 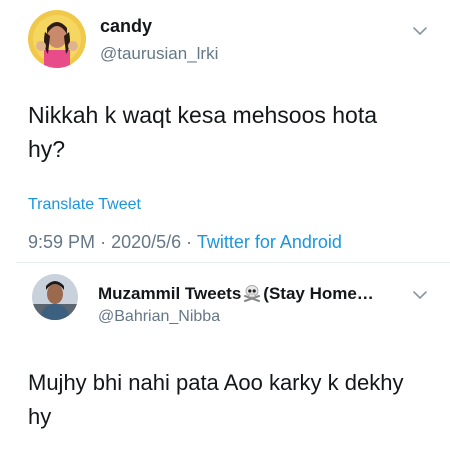 What do you see at coordinates (185, 242) in the screenshot?
I see `tweet-meta: 9:59 PM · 2020/5/6 · Twitter for Android` at bounding box center [185, 242].